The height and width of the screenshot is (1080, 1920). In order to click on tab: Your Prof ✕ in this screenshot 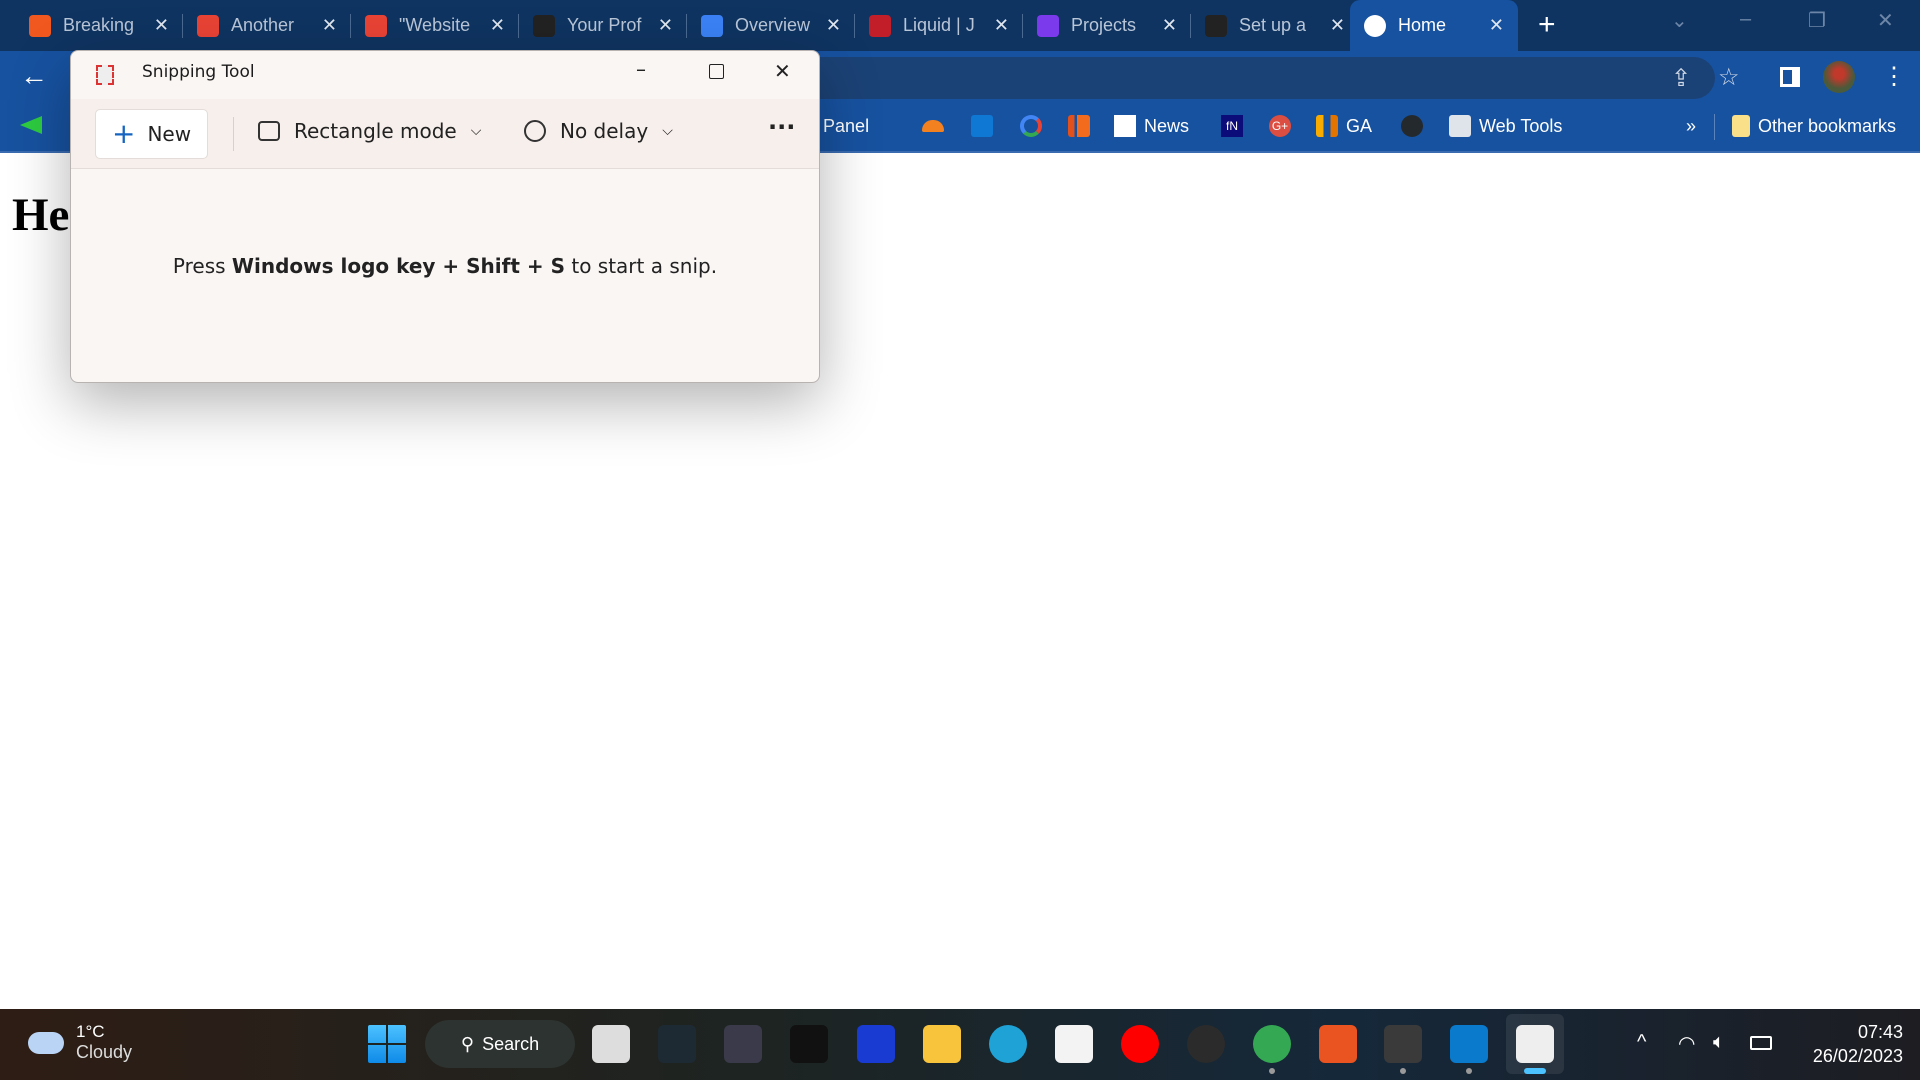, I will do `click(603, 25)`.